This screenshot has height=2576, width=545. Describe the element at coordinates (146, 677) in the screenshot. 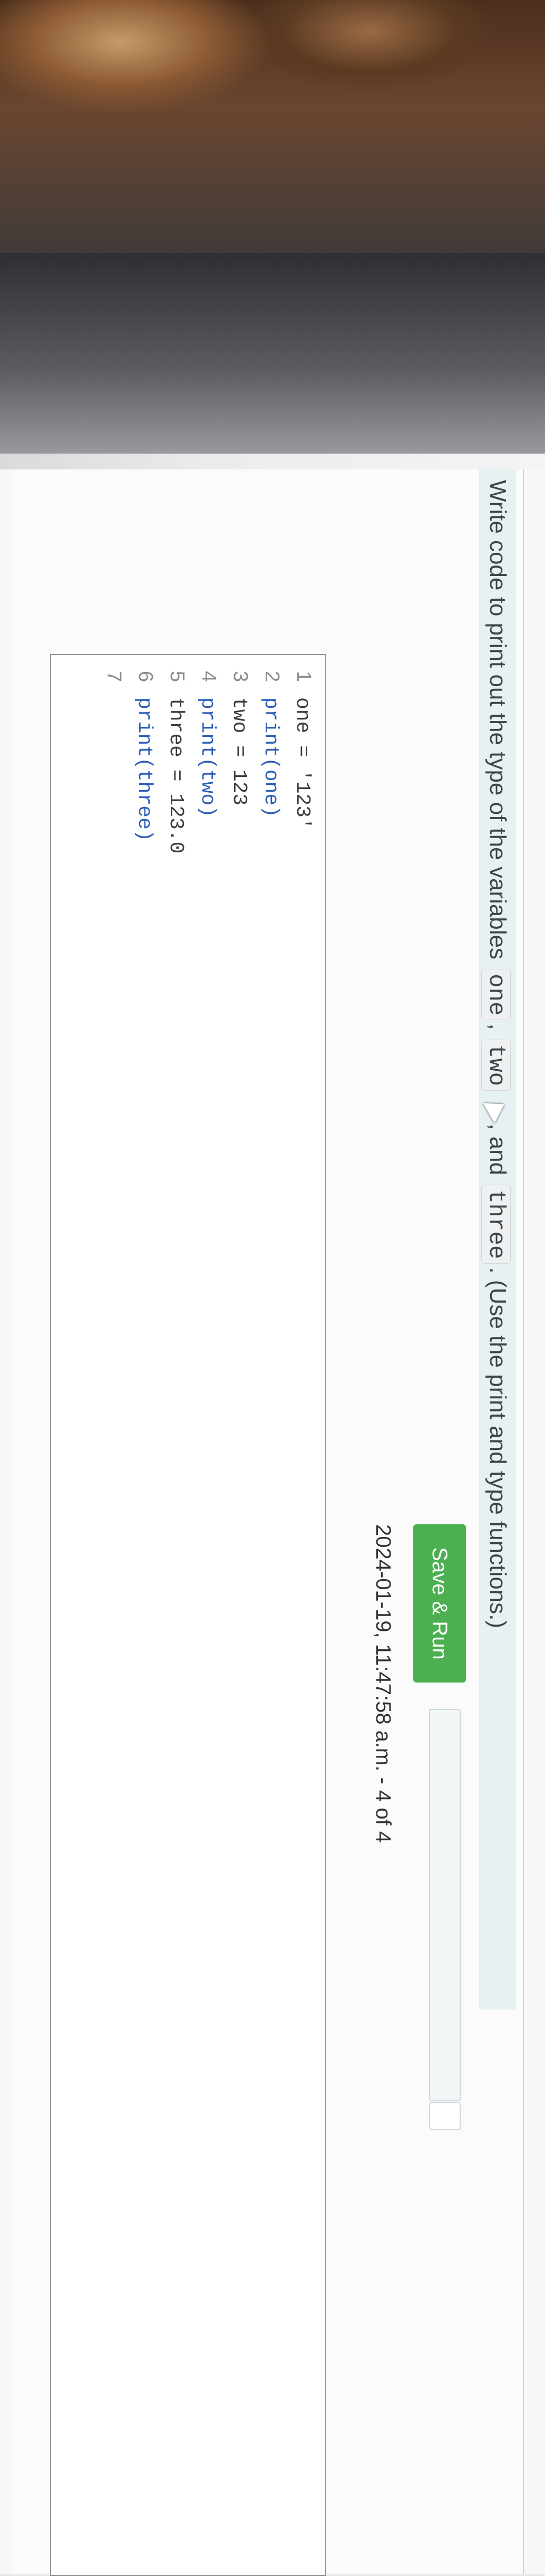

I see `line-number: 6` at that location.